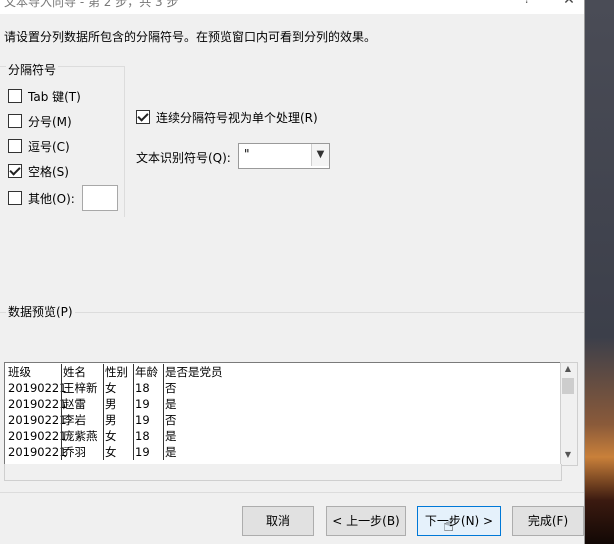 The height and width of the screenshot is (544, 614). Describe the element at coordinates (568, 370) in the screenshot. I see `scroll-up-icon: ▲` at that location.